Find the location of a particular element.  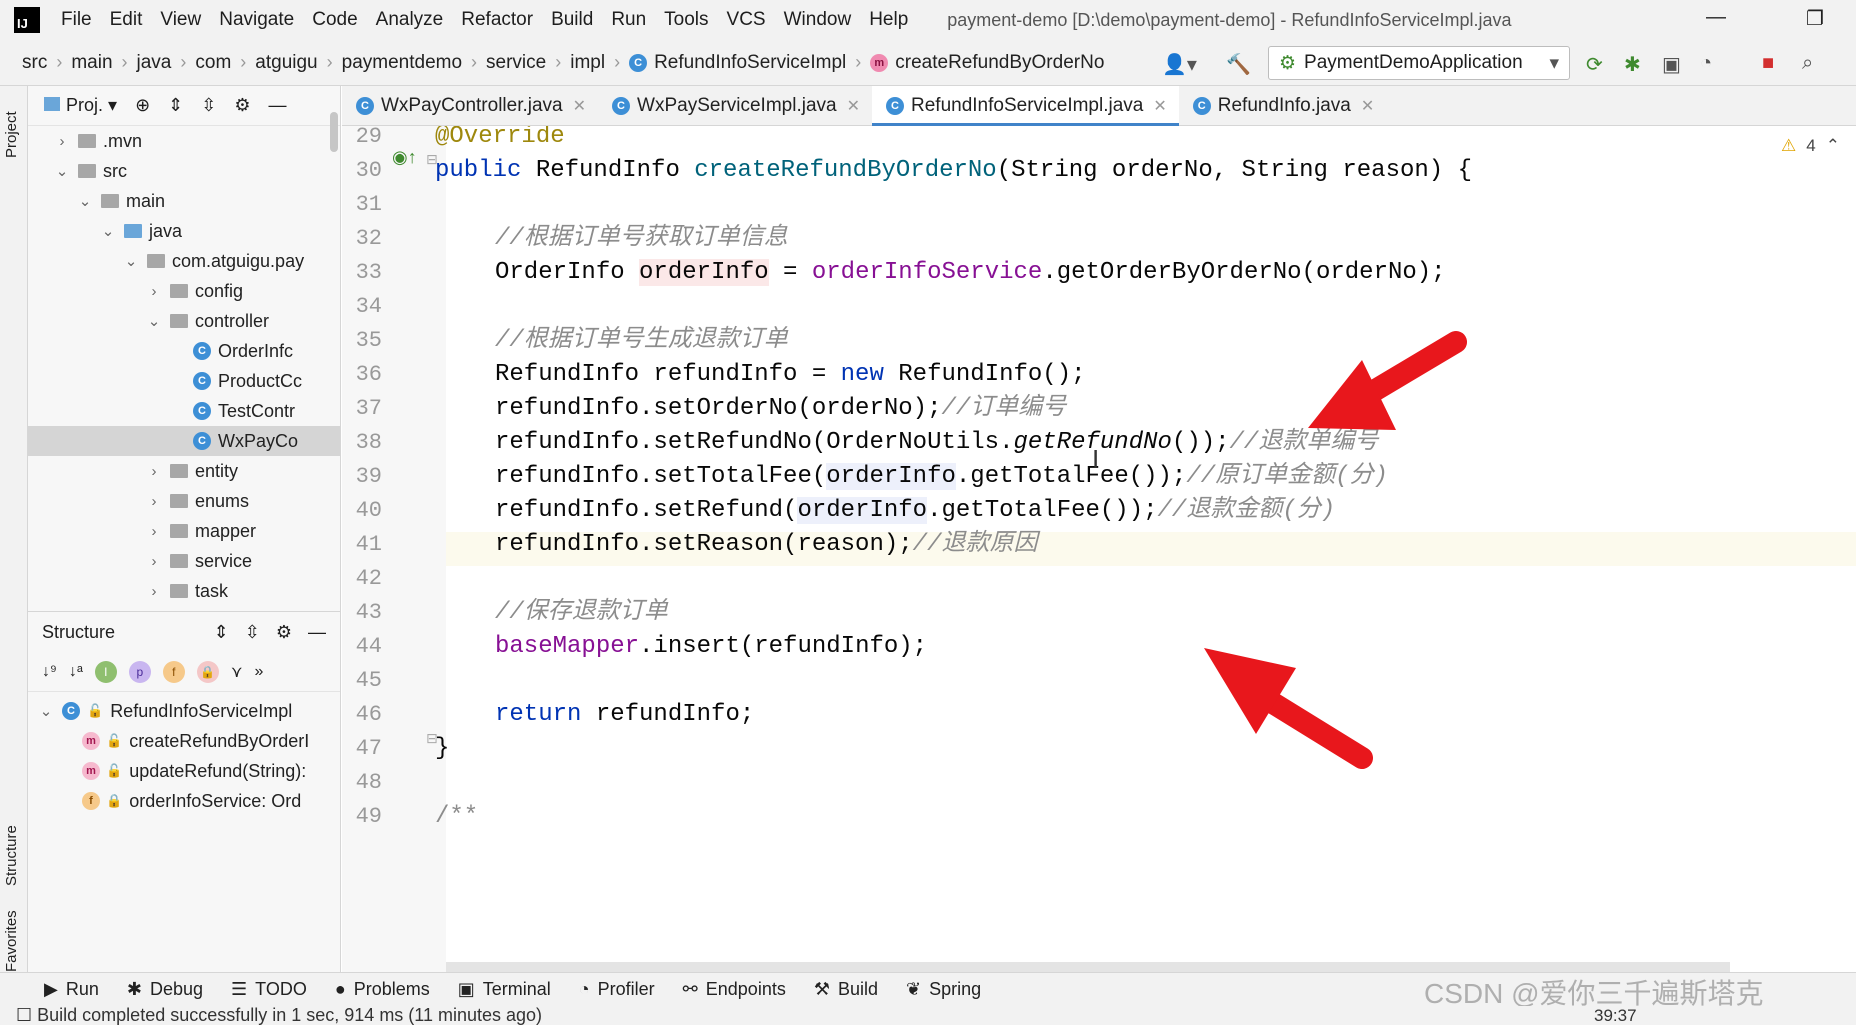

debug-tool-button: ✱ Debug is located at coordinates (165, 989).